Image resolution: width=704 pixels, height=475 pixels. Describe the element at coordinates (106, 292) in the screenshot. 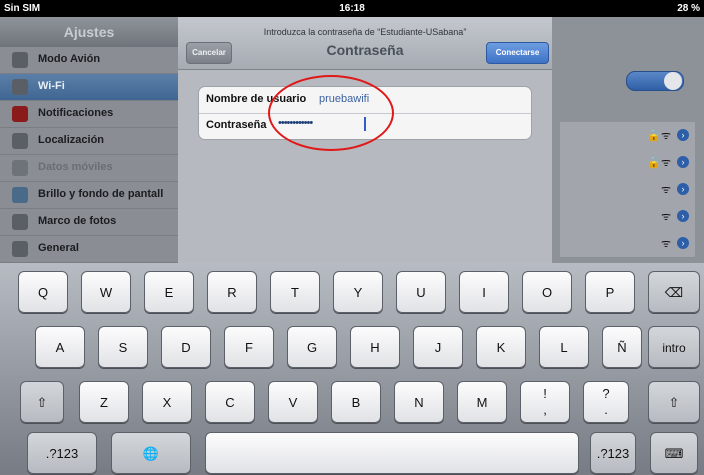

I see `key-w: W` at that location.